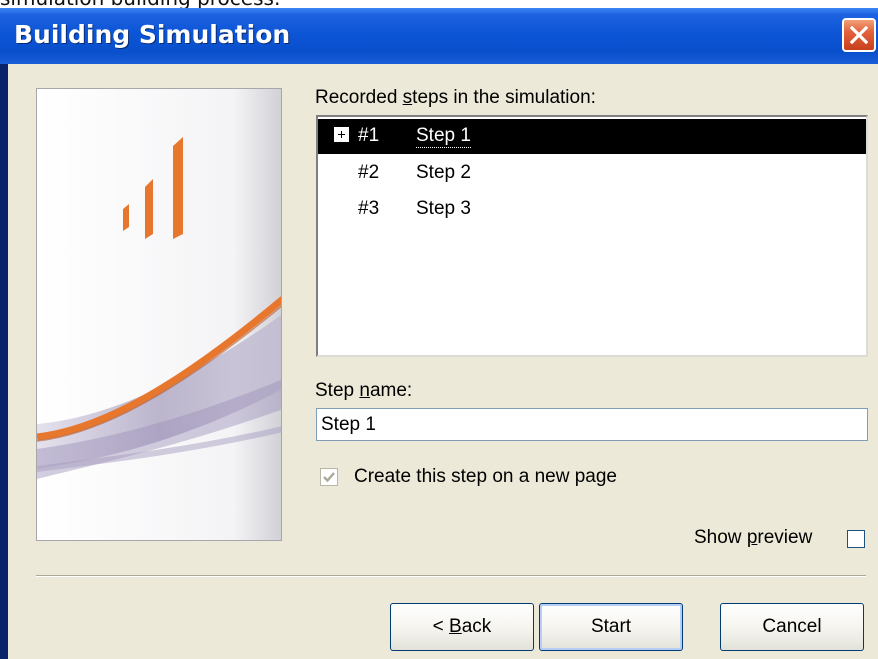 This screenshot has width=878, height=659. I want to click on expand-plus-icon, so click(341, 134).